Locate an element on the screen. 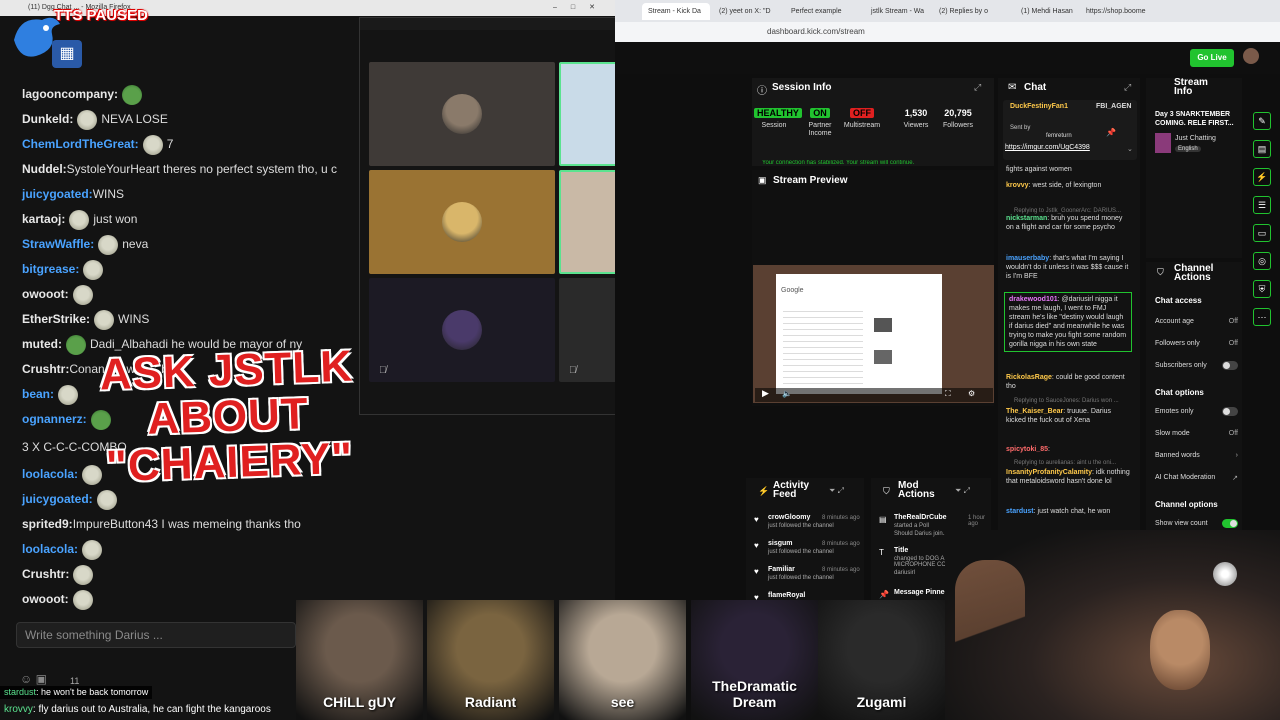  browser-tab: https://shop.boome is located at coordinates (1114, 11).